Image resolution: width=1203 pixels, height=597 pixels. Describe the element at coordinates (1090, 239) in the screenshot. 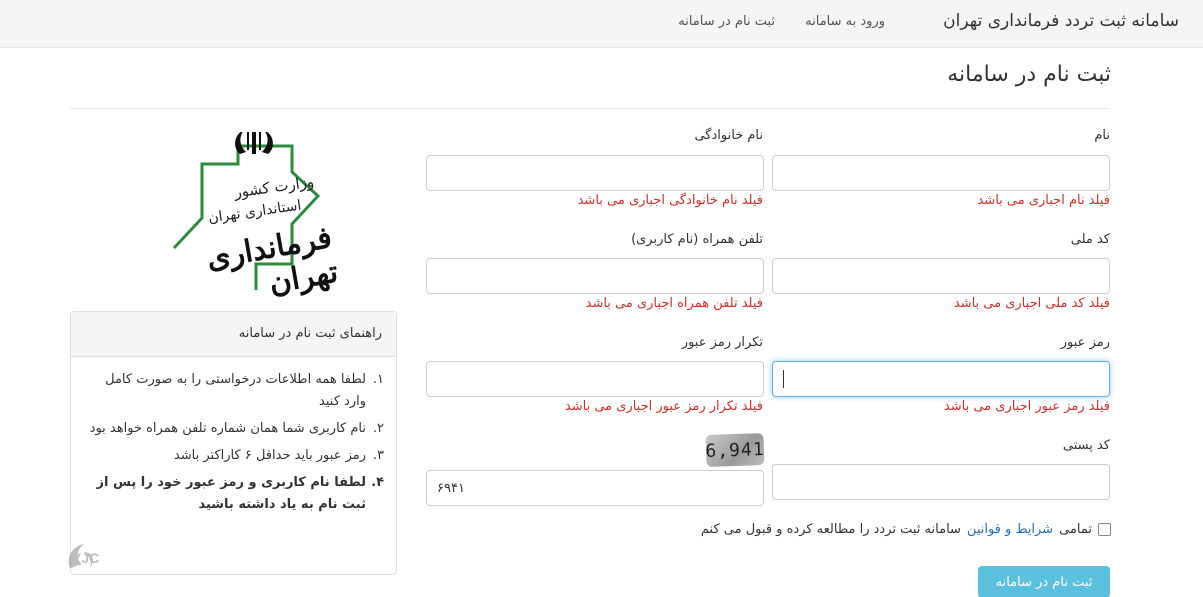

I see `national-code-label: کد ملی` at that location.